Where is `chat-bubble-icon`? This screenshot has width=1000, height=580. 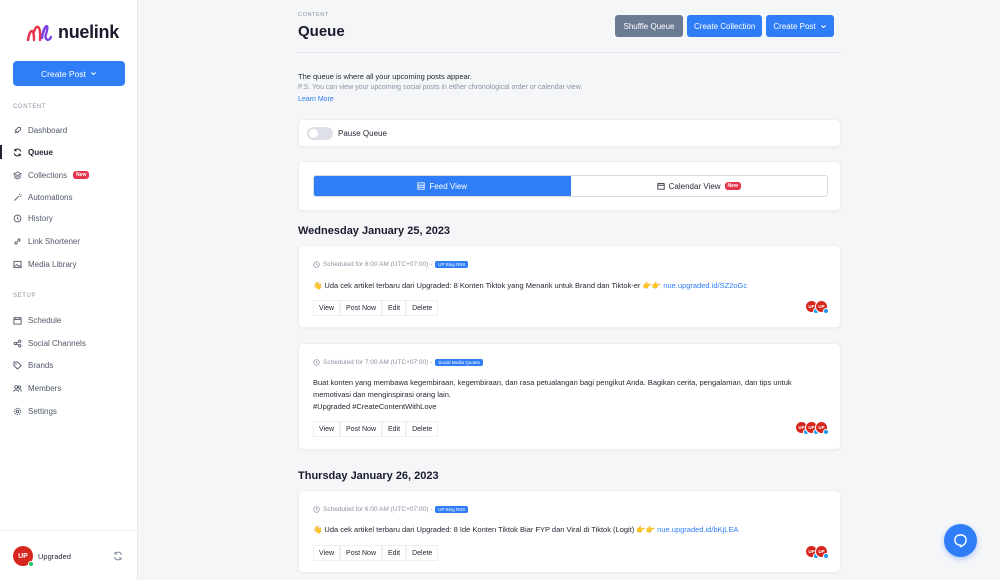 chat-bubble-icon is located at coordinates (960, 541).